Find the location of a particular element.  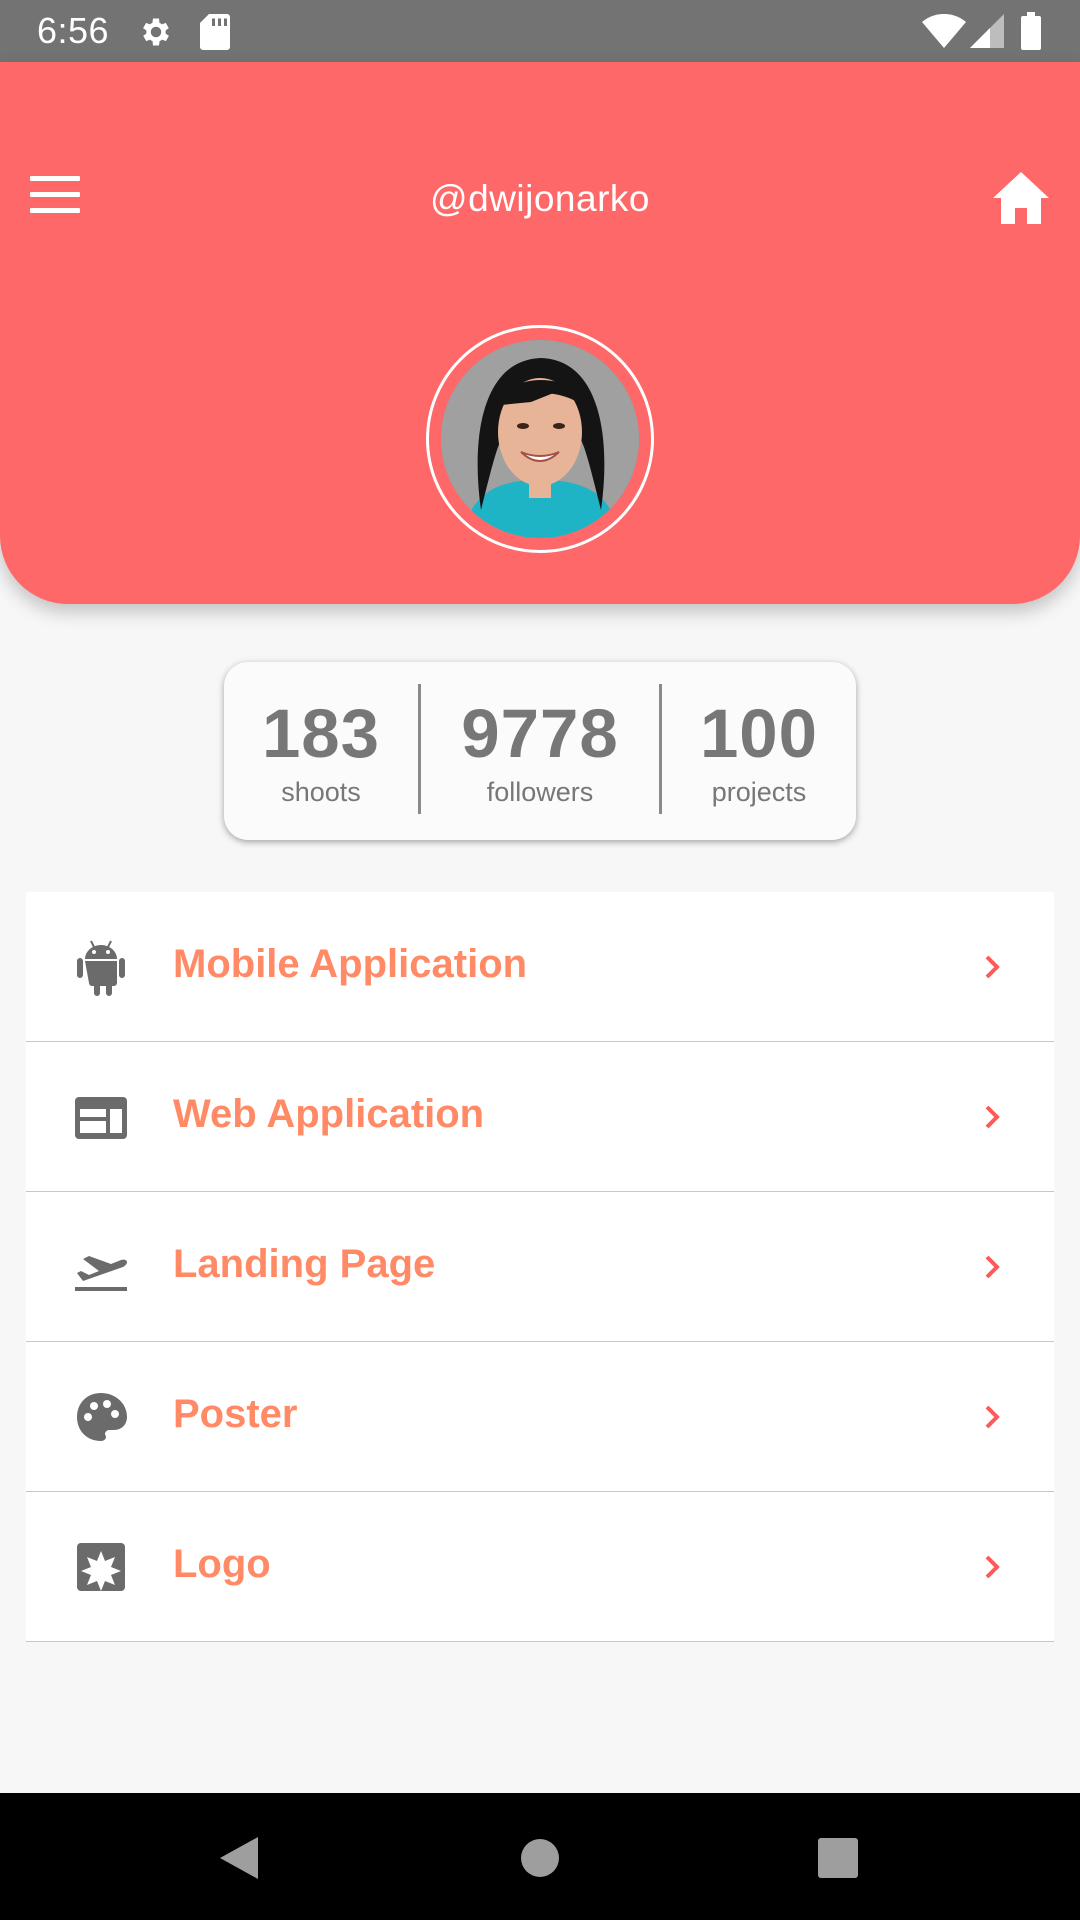

logo-icon is located at coordinates (101, 1567).